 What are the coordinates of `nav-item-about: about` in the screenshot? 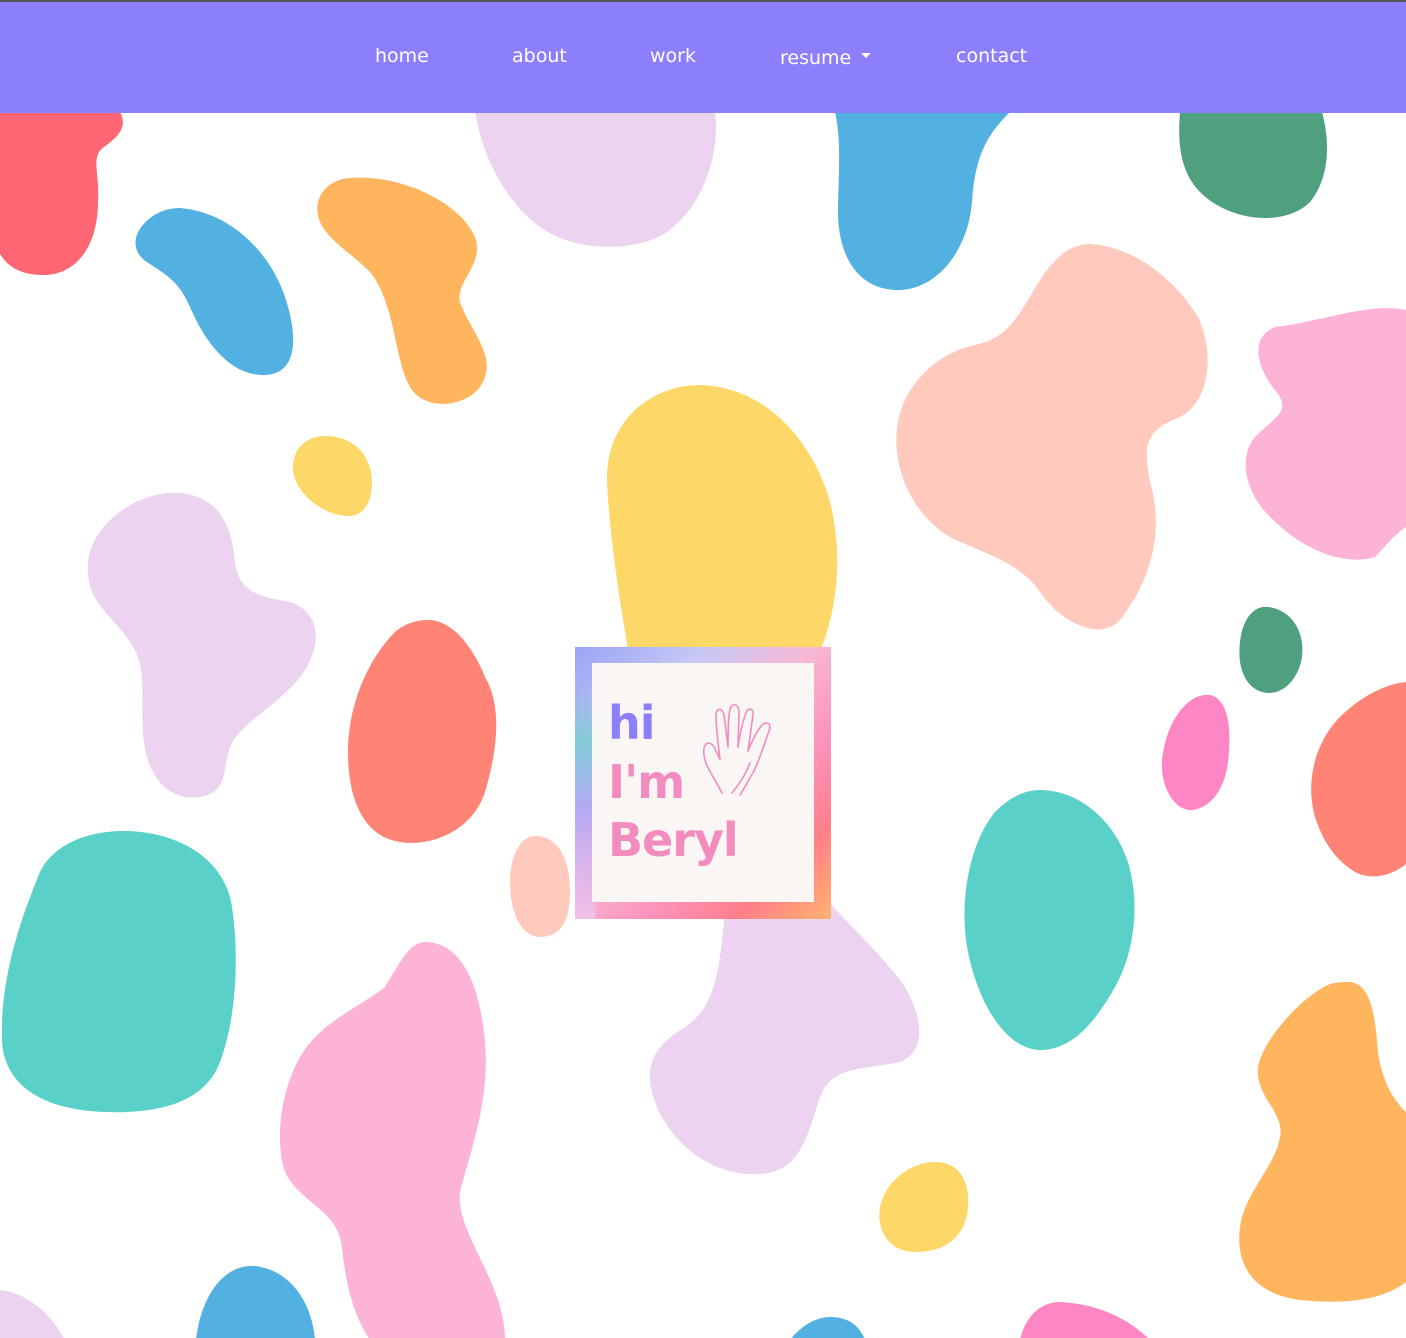 It's located at (539, 56).